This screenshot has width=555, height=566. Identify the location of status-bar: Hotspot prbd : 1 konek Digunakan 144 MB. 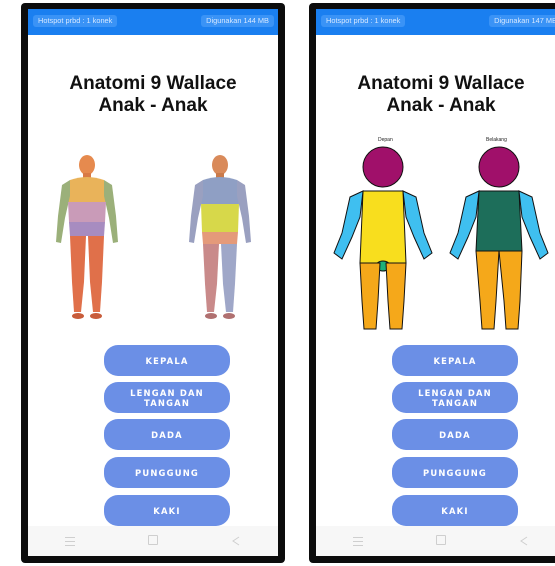
(153, 22).